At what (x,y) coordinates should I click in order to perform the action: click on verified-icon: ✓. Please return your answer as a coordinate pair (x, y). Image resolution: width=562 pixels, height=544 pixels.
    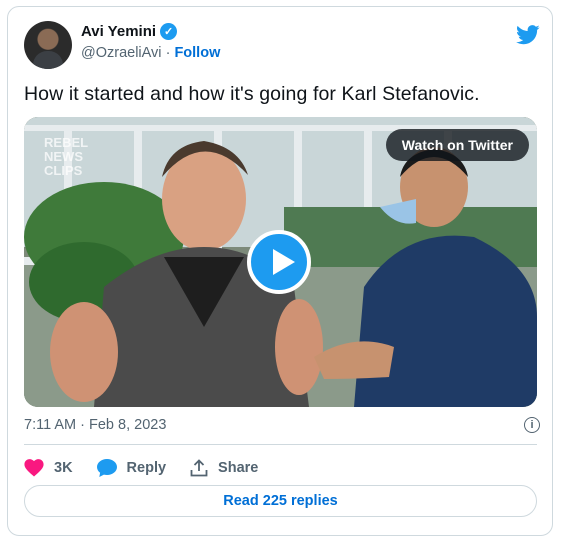
    Looking at the image, I should click on (169, 31).